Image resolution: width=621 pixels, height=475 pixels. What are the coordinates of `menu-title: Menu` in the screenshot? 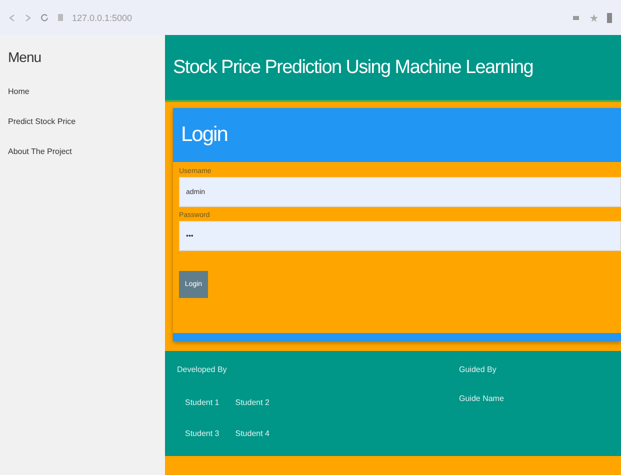 It's located at (25, 57).